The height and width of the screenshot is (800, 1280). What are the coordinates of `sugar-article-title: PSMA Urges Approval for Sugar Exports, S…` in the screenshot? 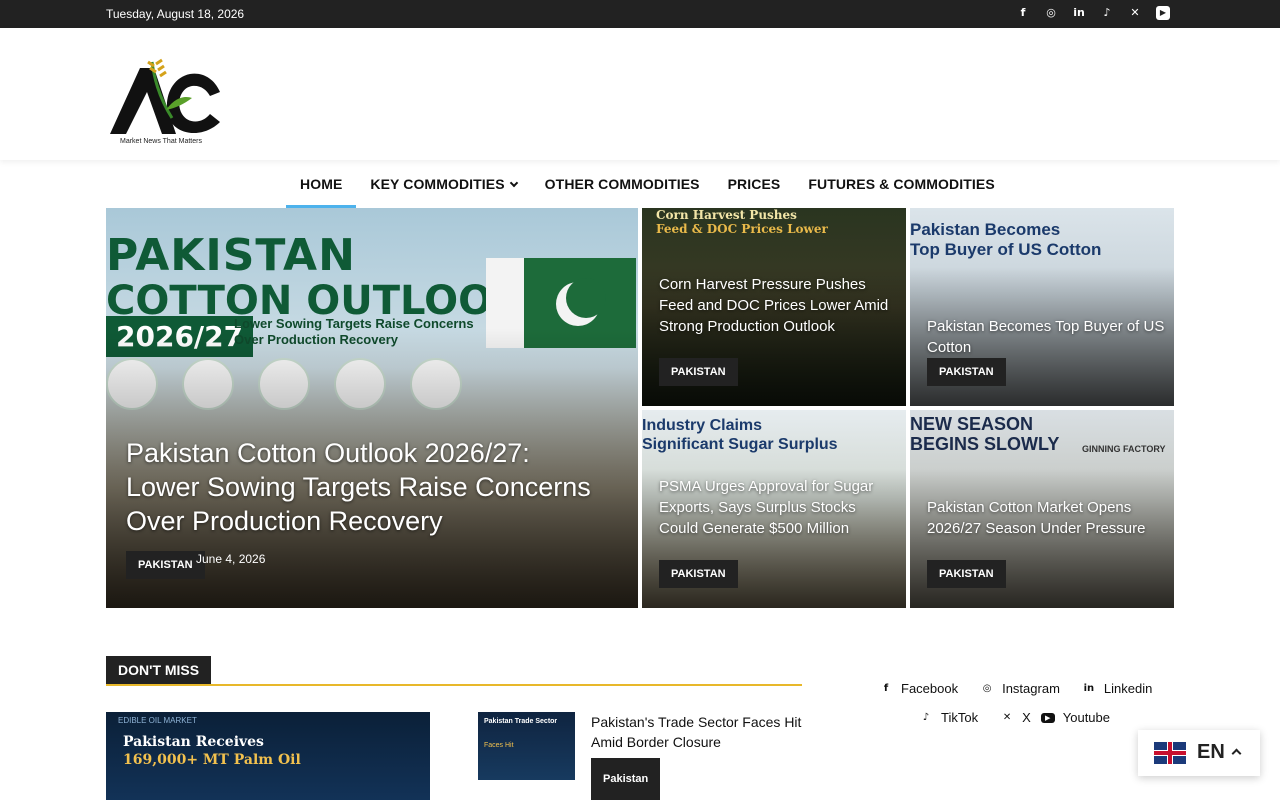 It's located at (779, 507).